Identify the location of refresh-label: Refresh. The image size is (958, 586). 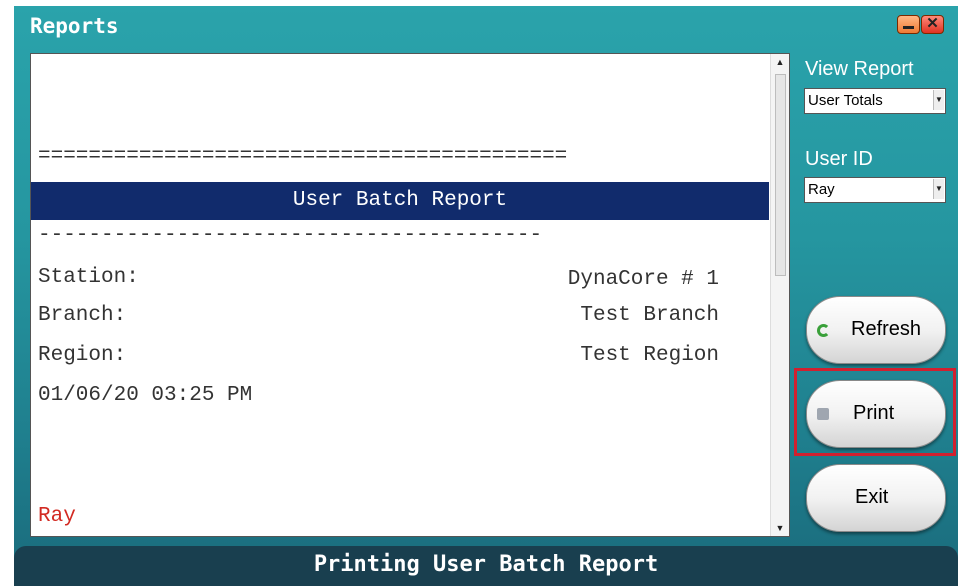
(886, 329).